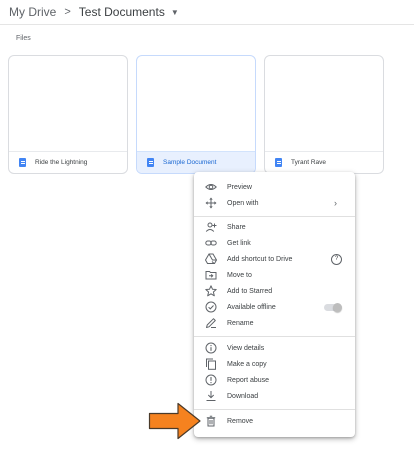 The width and height of the screenshot is (414, 449). I want to click on breadcrumb-current-folder: Test Documents, so click(122, 12).